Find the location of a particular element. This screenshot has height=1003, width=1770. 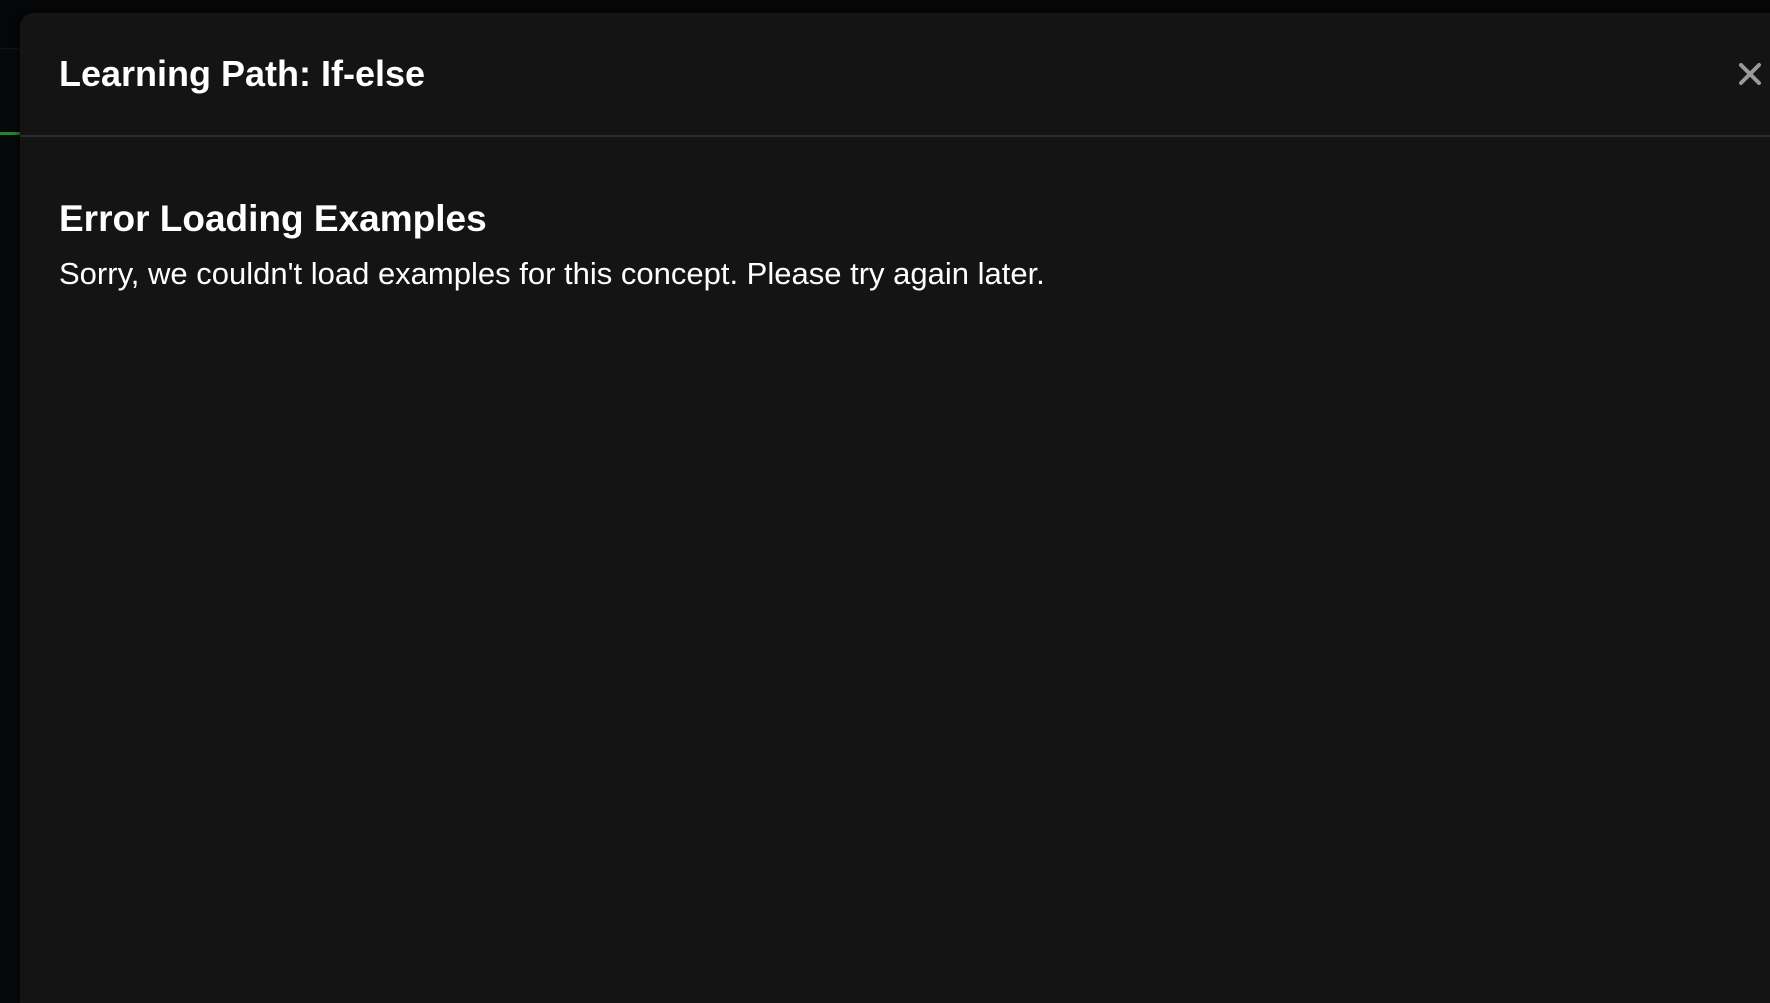

close-icon is located at coordinates (1750, 75).